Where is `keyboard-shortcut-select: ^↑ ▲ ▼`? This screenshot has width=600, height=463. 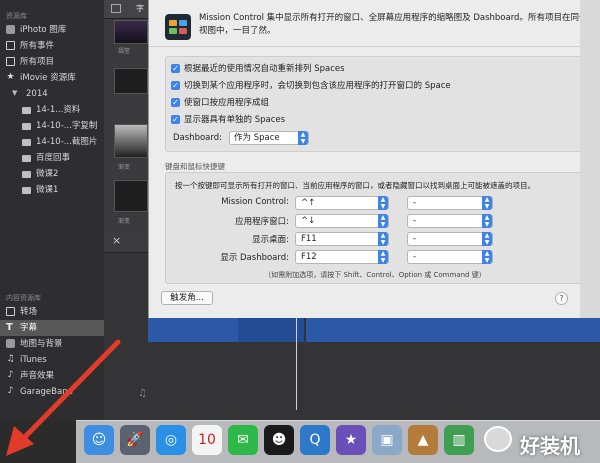
keyboard-shortcut-select: ^↑ ▲ ▼ is located at coordinates (342, 203).